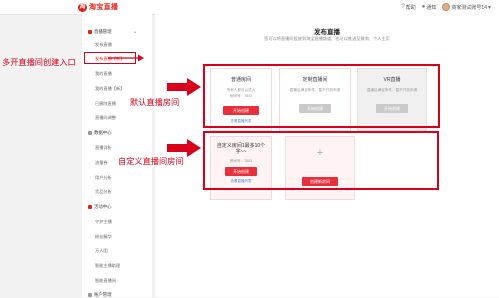  Describe the element at coordinates (103, 192) in the screenshot. I see `sidebar-item-goods-analysis: 货品分析` at that location.